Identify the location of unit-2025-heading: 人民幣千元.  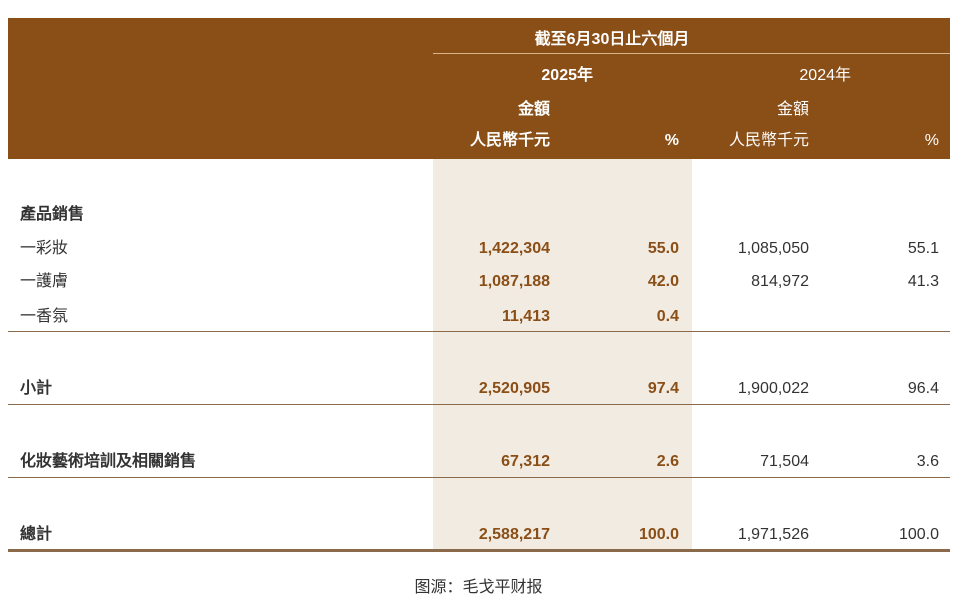
(509, 140).